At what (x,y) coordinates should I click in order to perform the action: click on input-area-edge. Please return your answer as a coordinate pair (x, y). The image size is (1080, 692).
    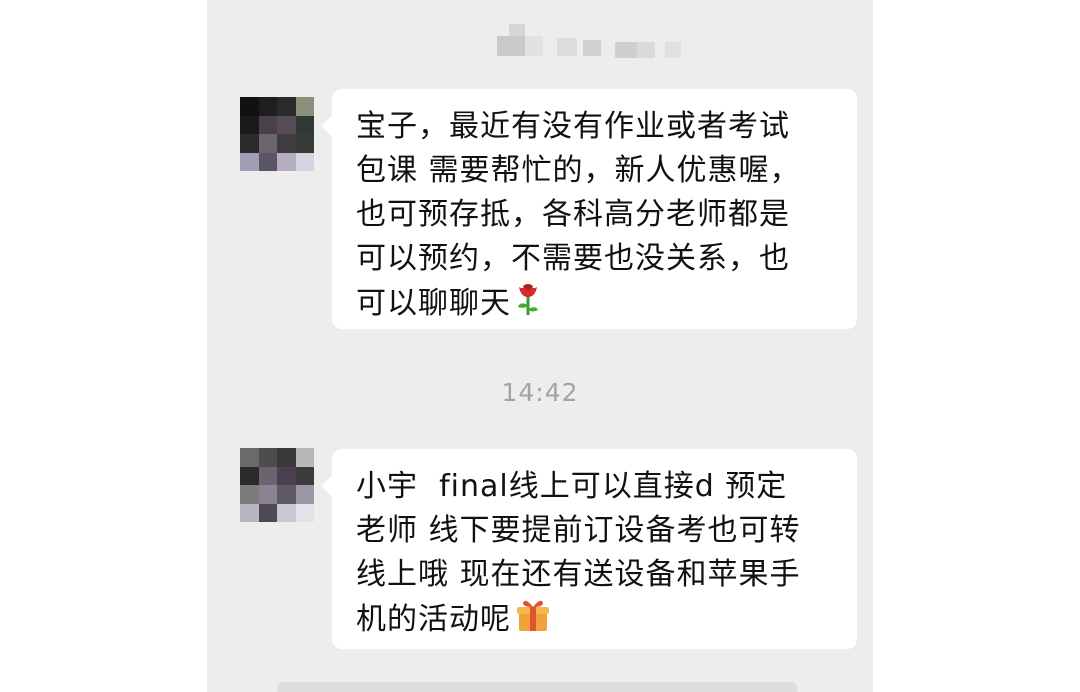
    Looking at the image, I should click on (537, 687).